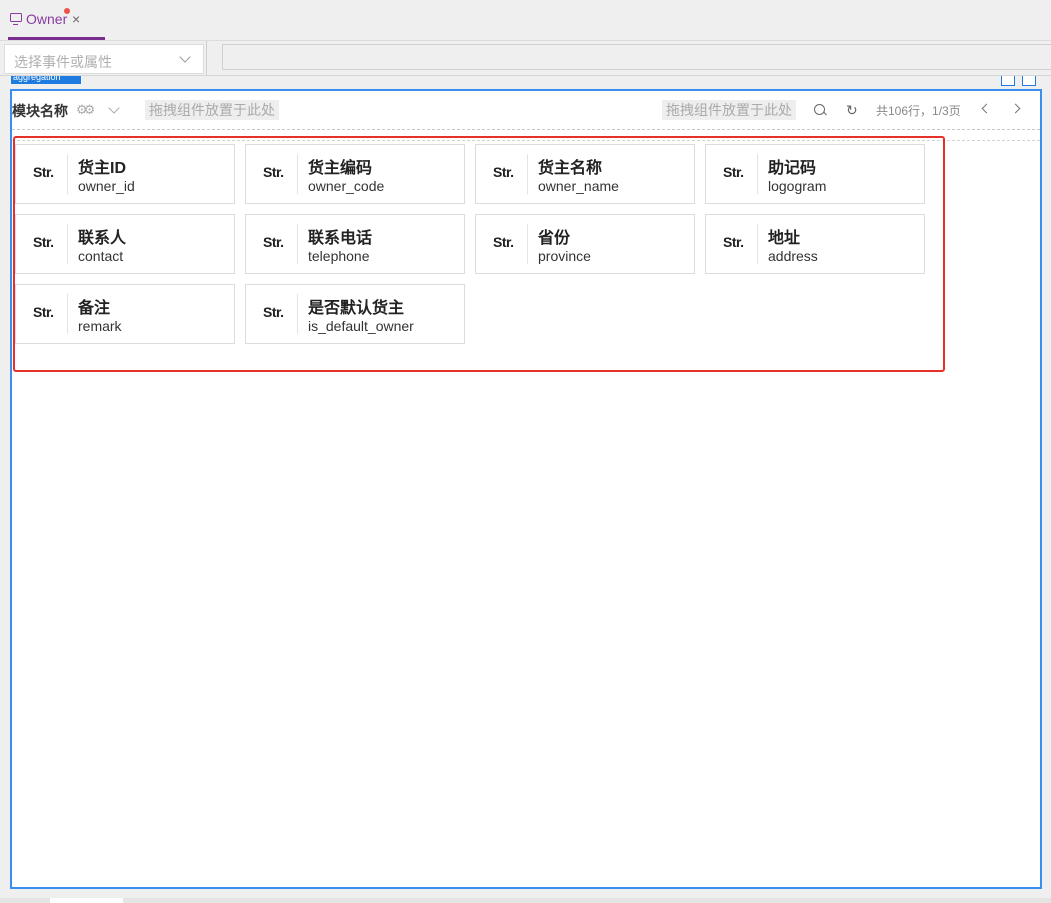 Image resolution: width=1051 pixels, height=903 pixels. I want to click on field-key: remark, so click(100, 326).